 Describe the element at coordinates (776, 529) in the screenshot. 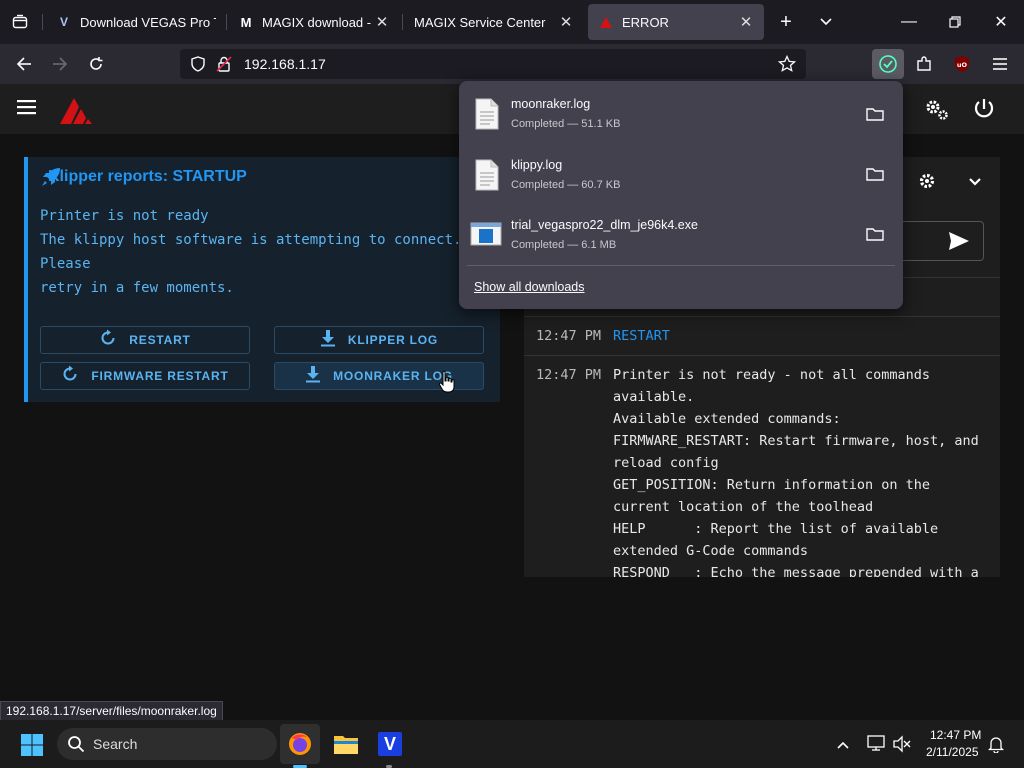

I see `console-line: HELP : Report the list of available` at that location.